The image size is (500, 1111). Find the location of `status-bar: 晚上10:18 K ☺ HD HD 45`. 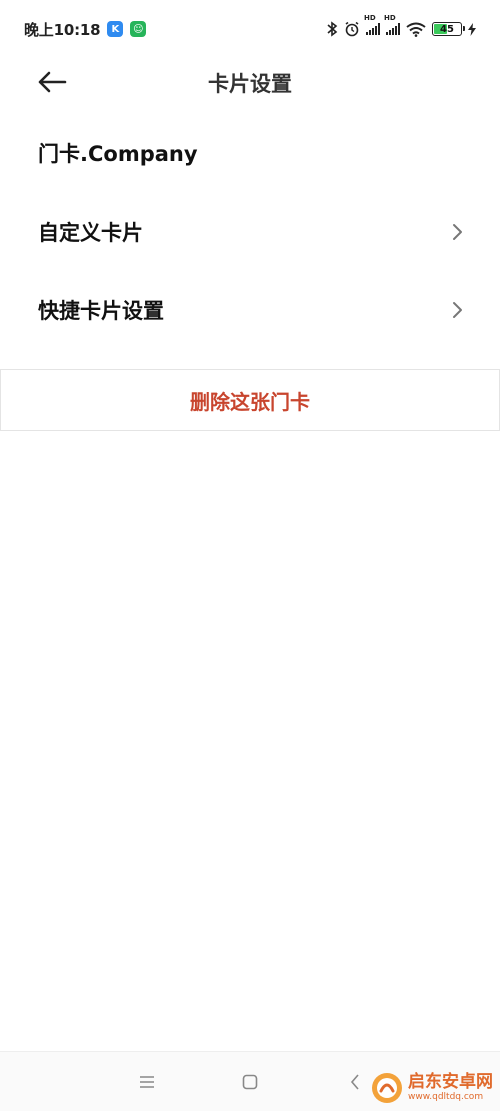

status-bar: 晚上10:18 K ☺ HD HD 45 is located at coordinates (250, 29).